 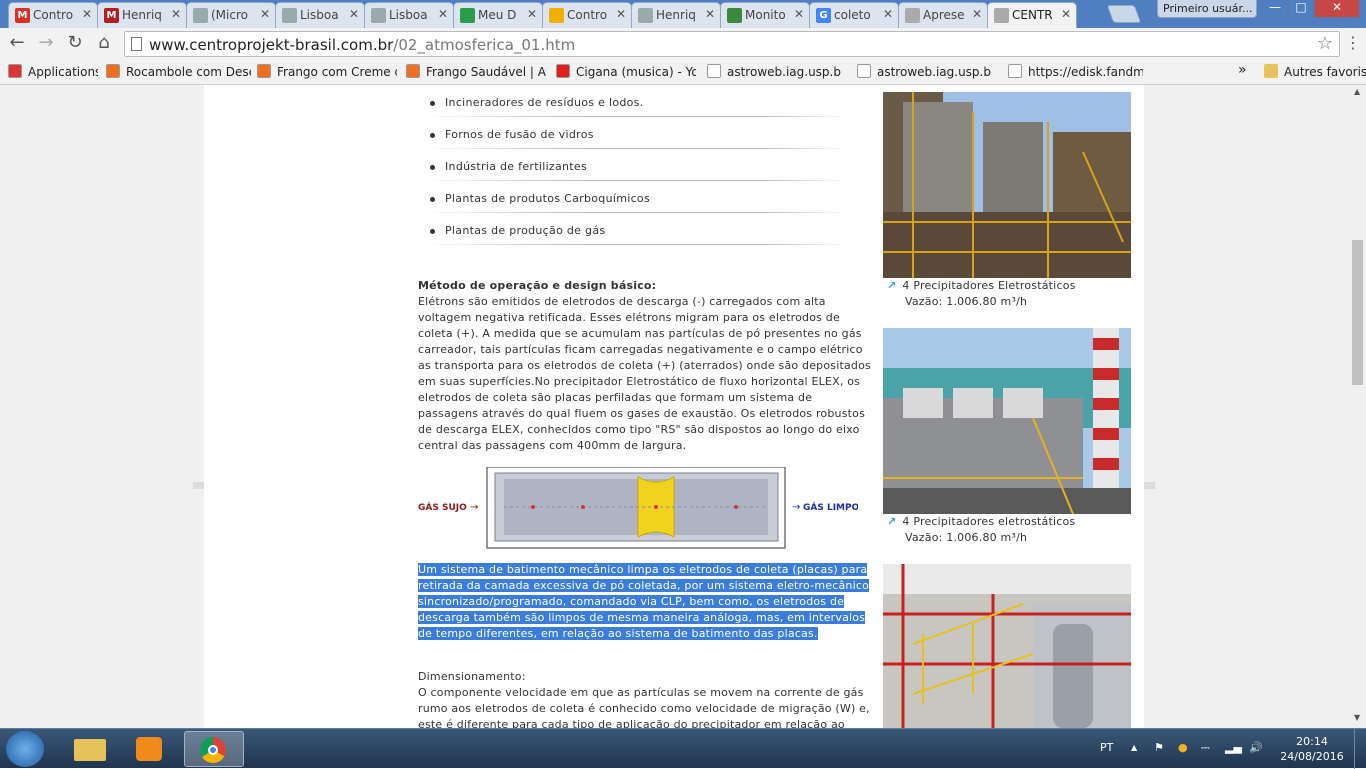 What do you see at coordinates (1134, 747) in the screenshot?
I see `show-hidden-icons: ▲` at bounding box center [1134, 747].